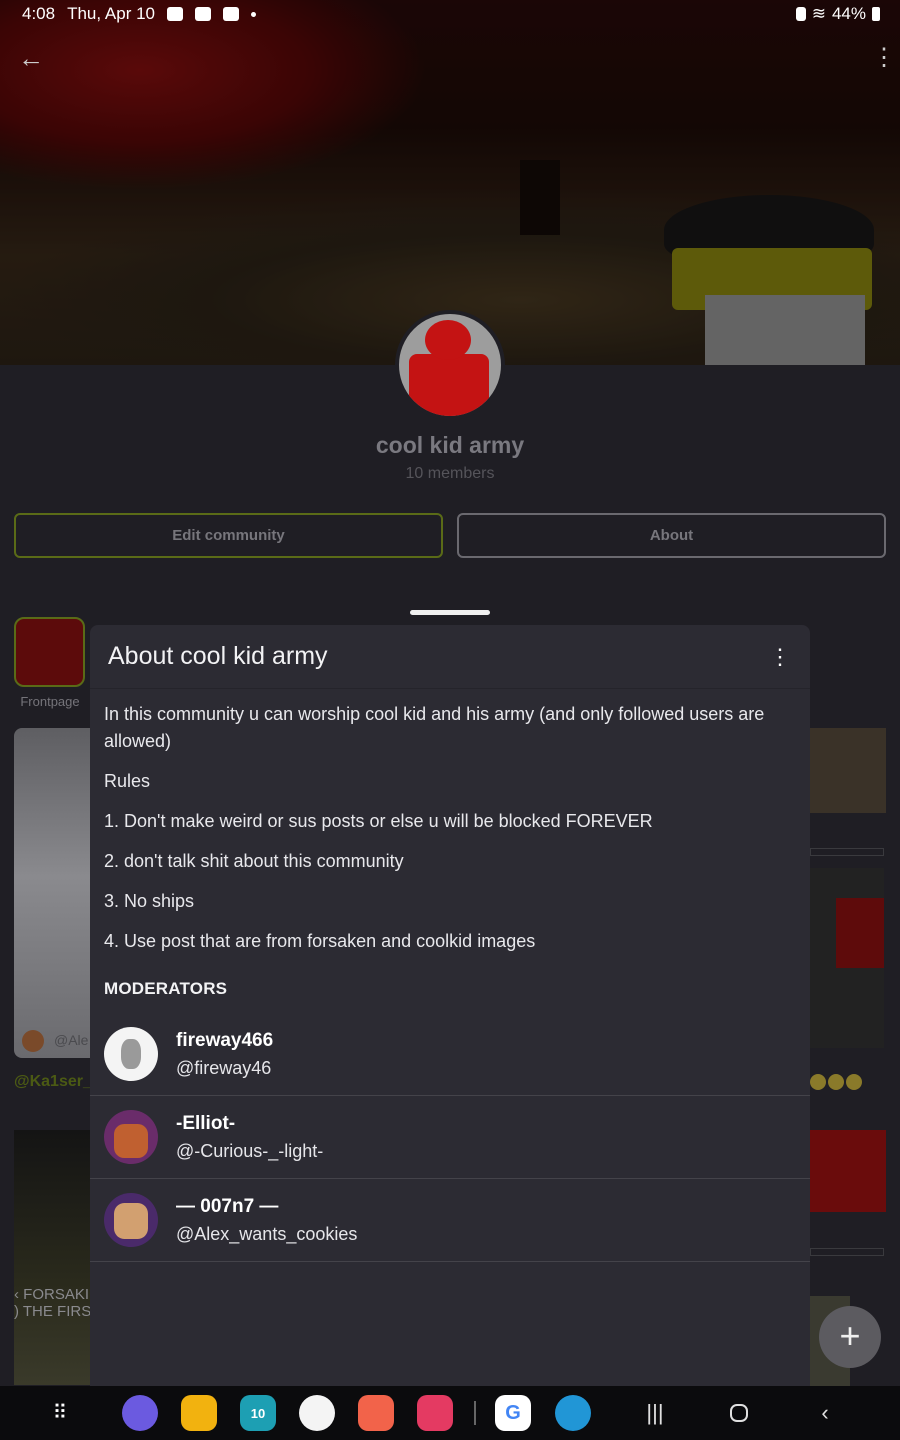 The image size is (900, 1440). Describe the element at coordinates (140, 1413) in the screenshot. I see `internet-browser-icon` at that location.